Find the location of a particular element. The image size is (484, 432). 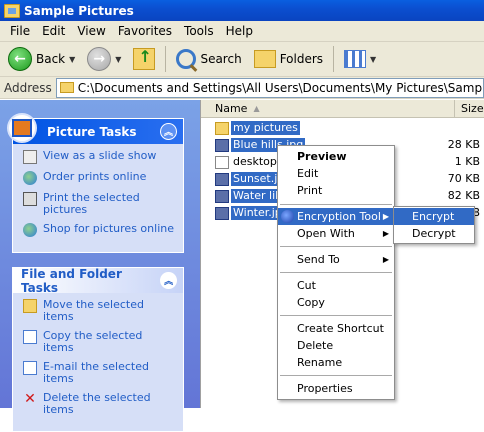

task-email: E-mail the selected items is located at coordinates (99, 373).